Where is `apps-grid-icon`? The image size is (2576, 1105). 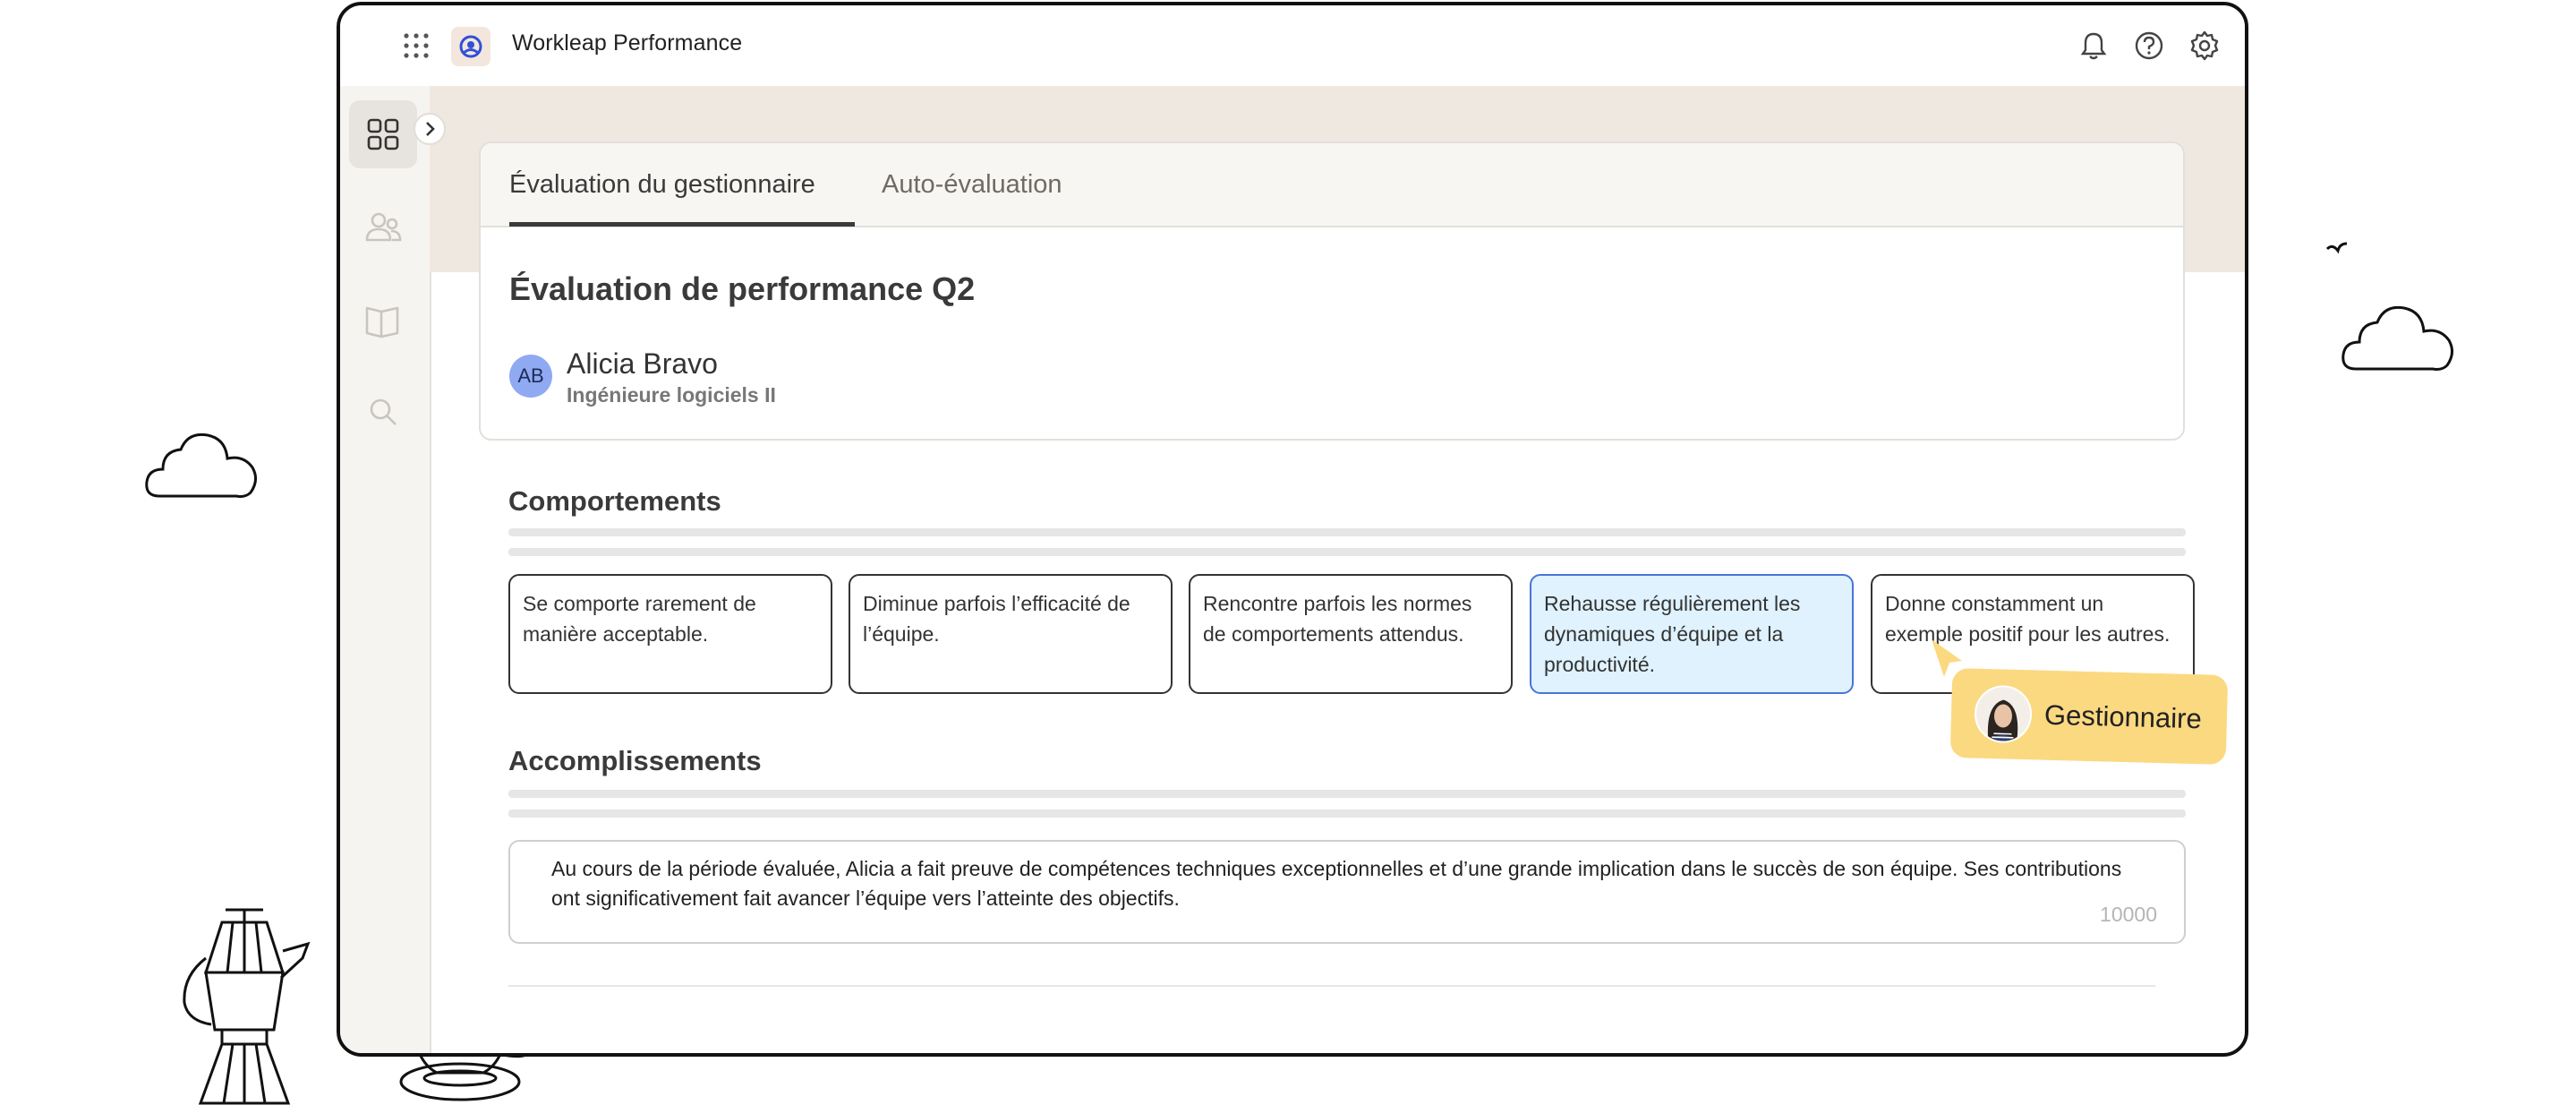
apps-grid-icon is located at coordinates (416, 45).